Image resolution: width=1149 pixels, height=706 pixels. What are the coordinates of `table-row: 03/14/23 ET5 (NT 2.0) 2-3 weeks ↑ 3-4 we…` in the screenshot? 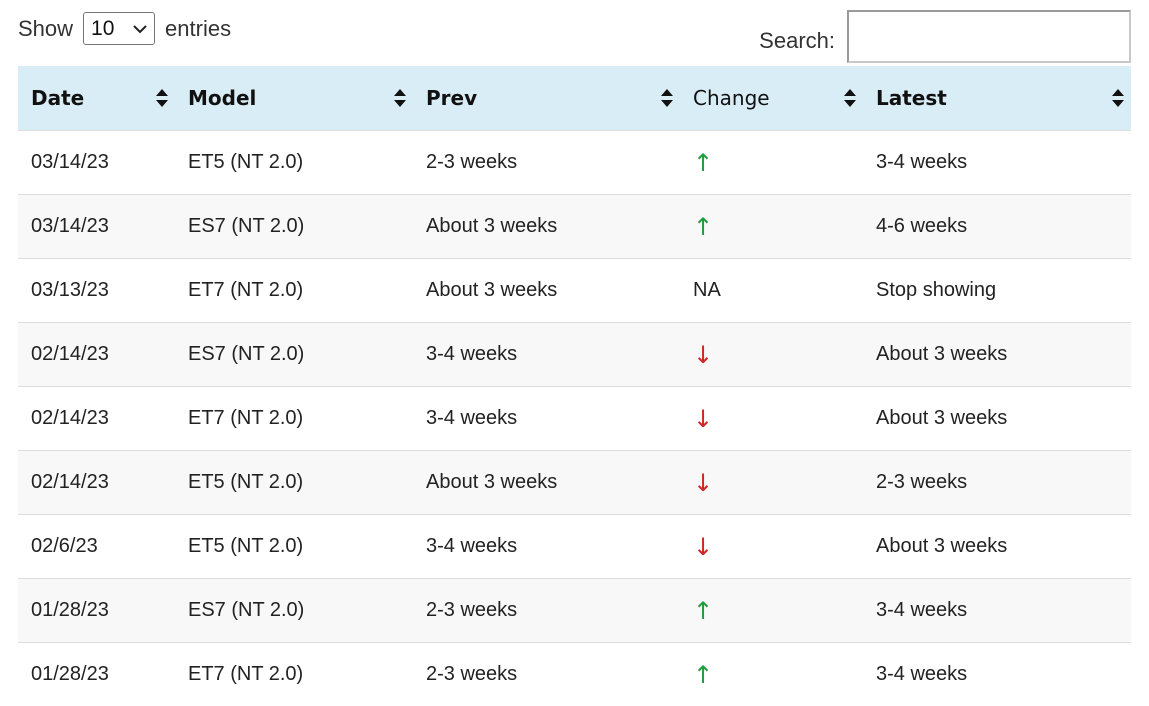 It's located at (574, 163).